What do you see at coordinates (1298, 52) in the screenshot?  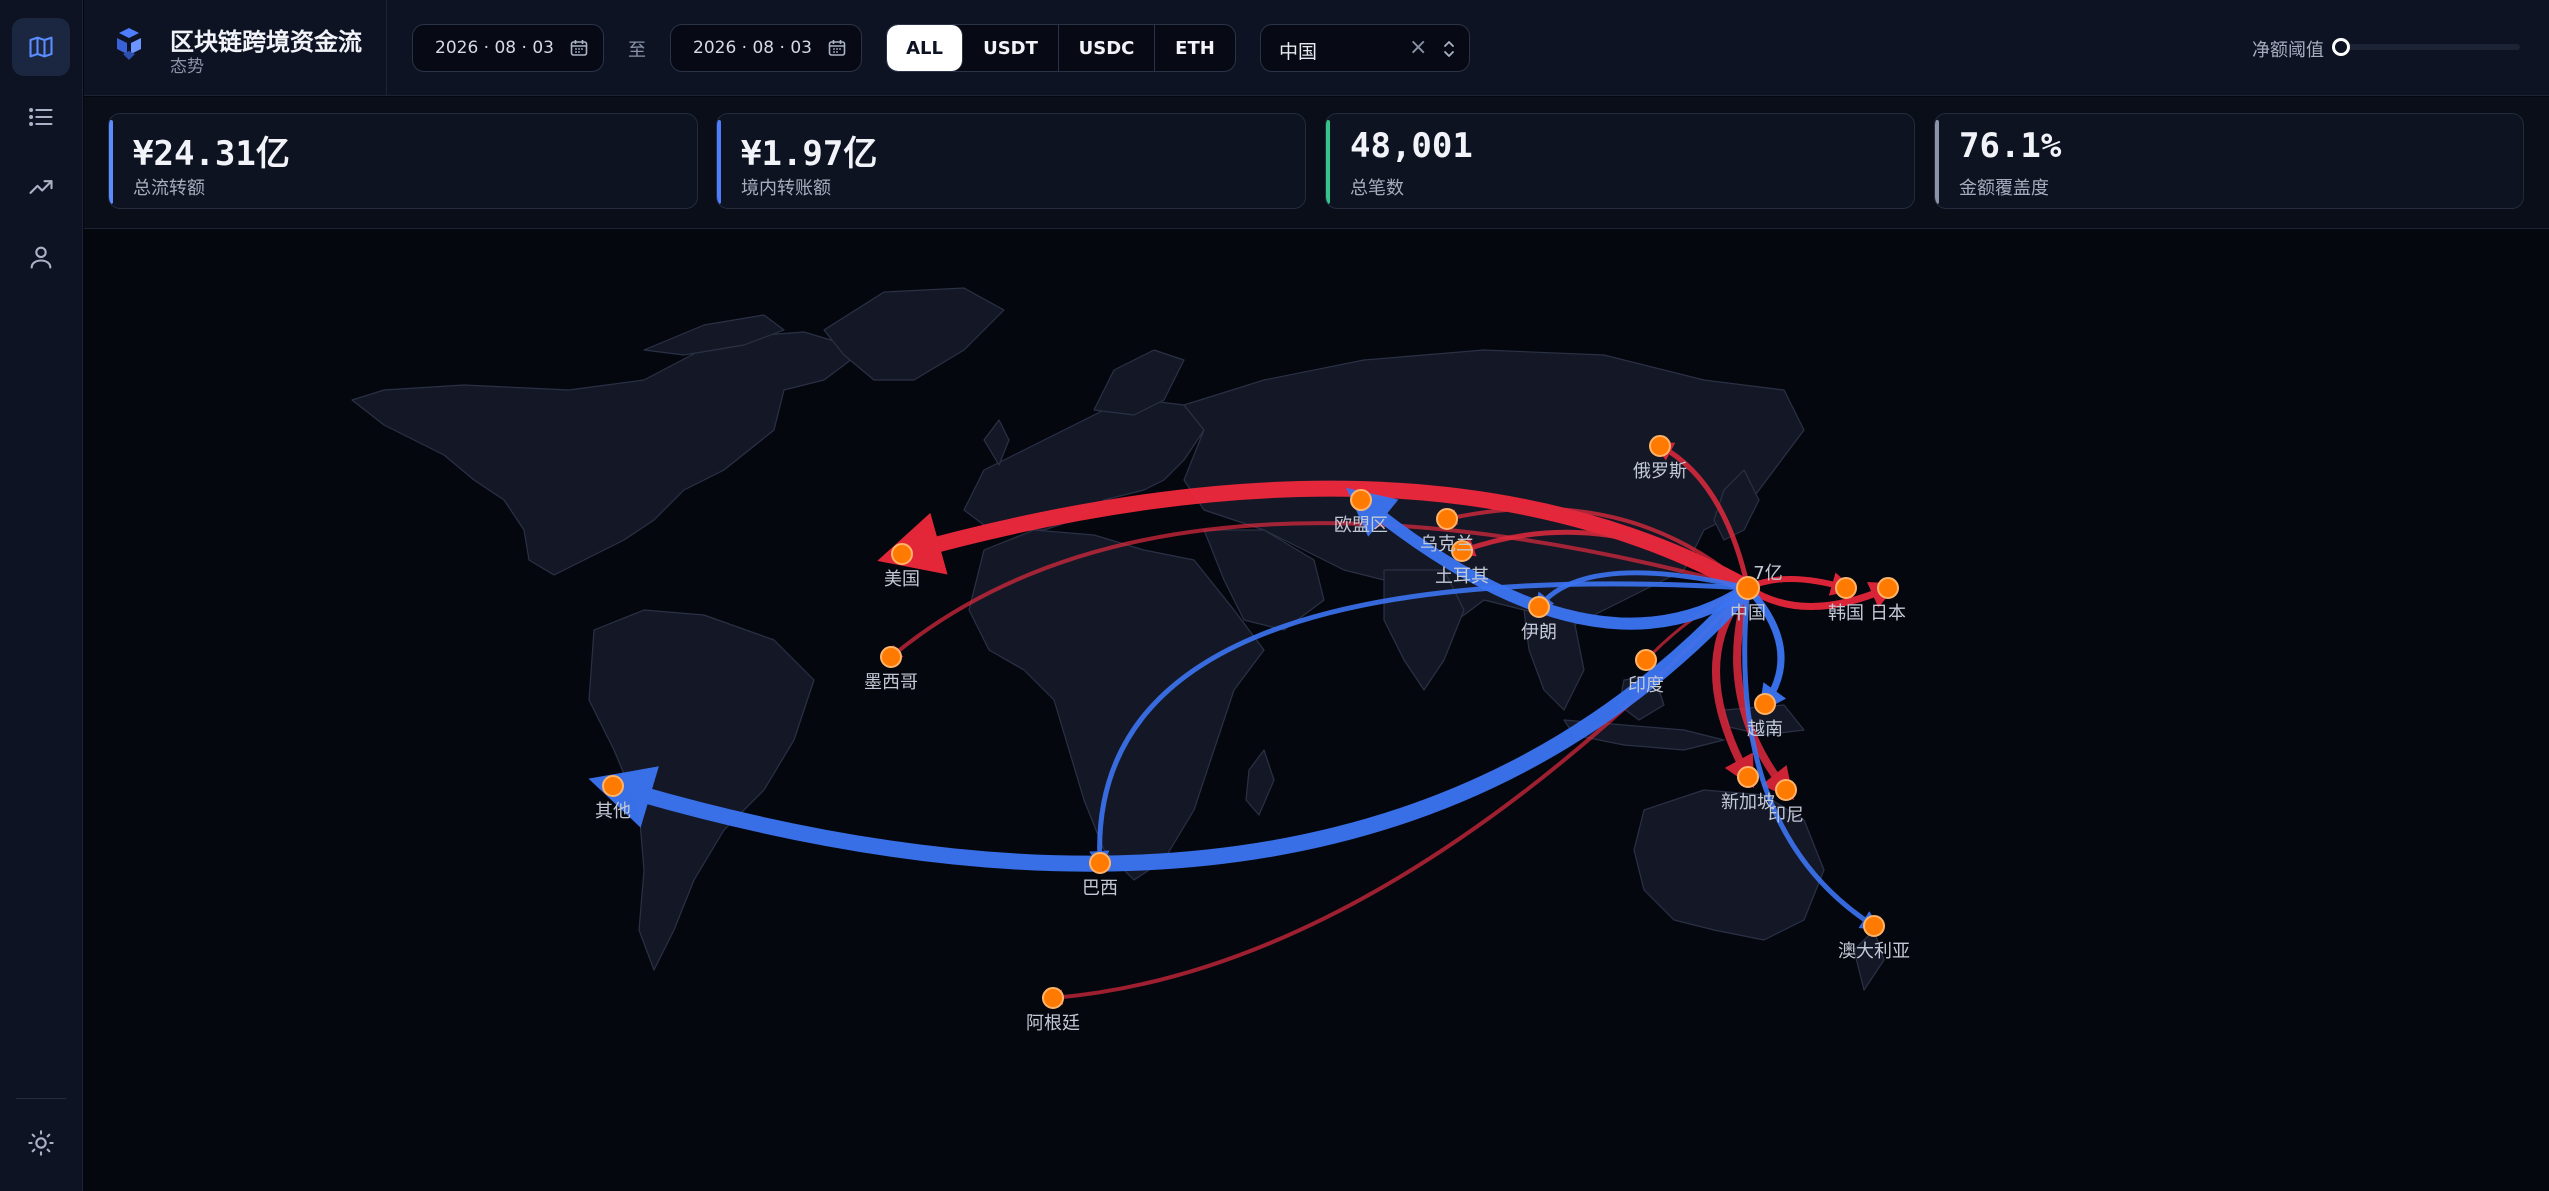 I see `region-select-value: 中国` at bounding box center [1298, 52].